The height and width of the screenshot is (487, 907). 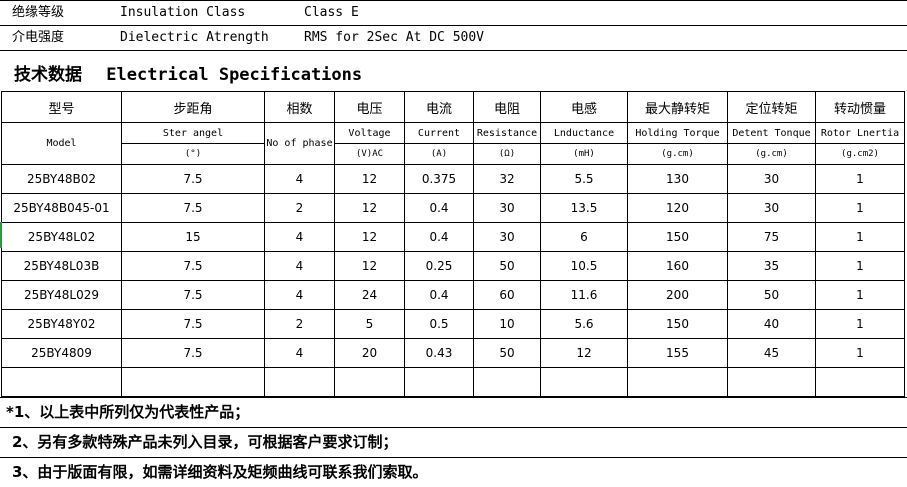 What do you see at coordinates (677, 179) in the screenshot?
I see `cell-holding-torque: 130` at bounding box center [677, 179].